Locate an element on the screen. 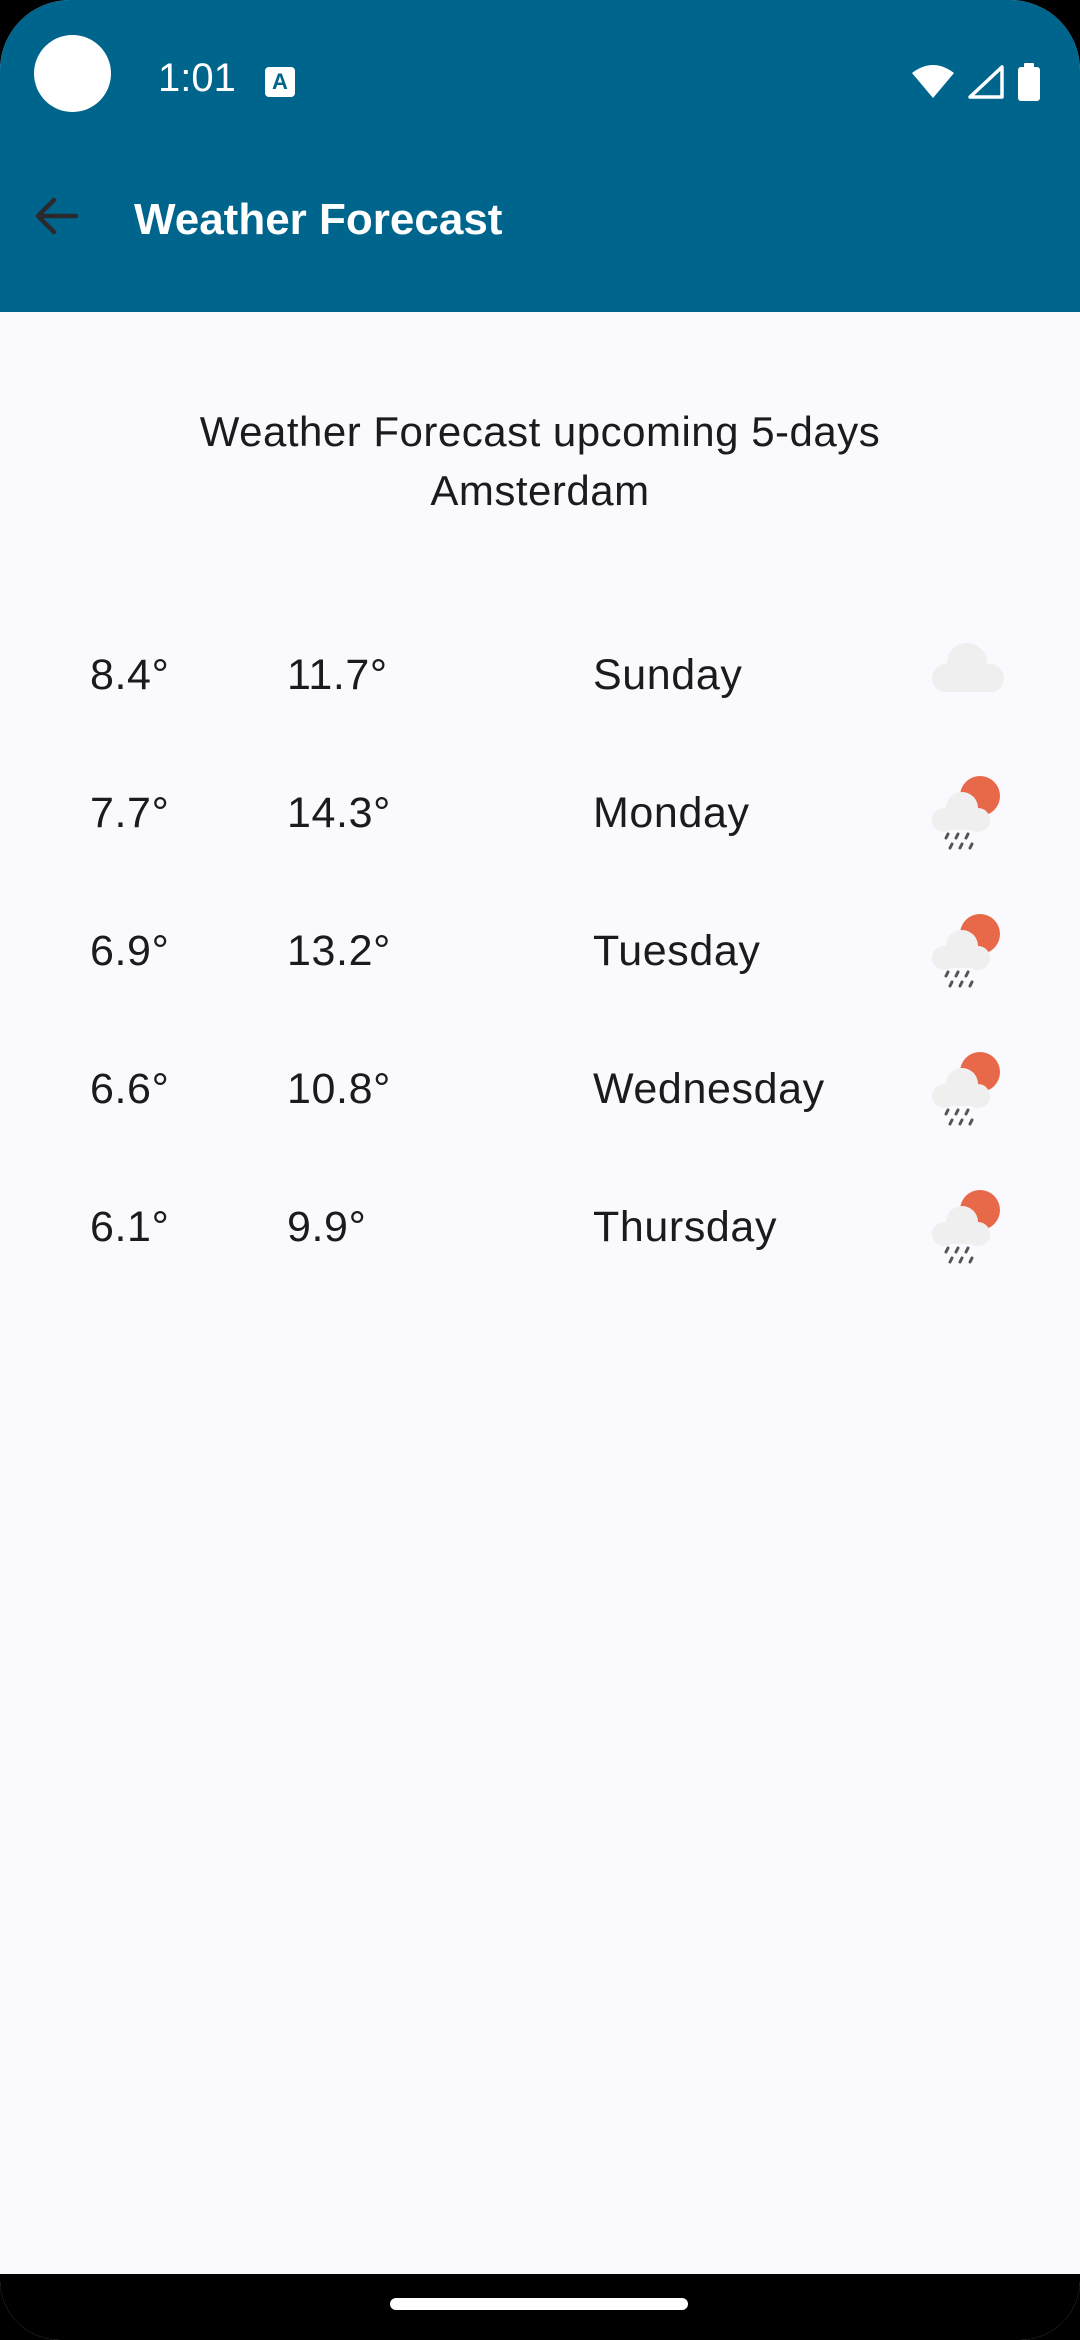 The width and height of the screenshot is (1080, 2340). arrow-back-icon is located at coordinates (57, 216).